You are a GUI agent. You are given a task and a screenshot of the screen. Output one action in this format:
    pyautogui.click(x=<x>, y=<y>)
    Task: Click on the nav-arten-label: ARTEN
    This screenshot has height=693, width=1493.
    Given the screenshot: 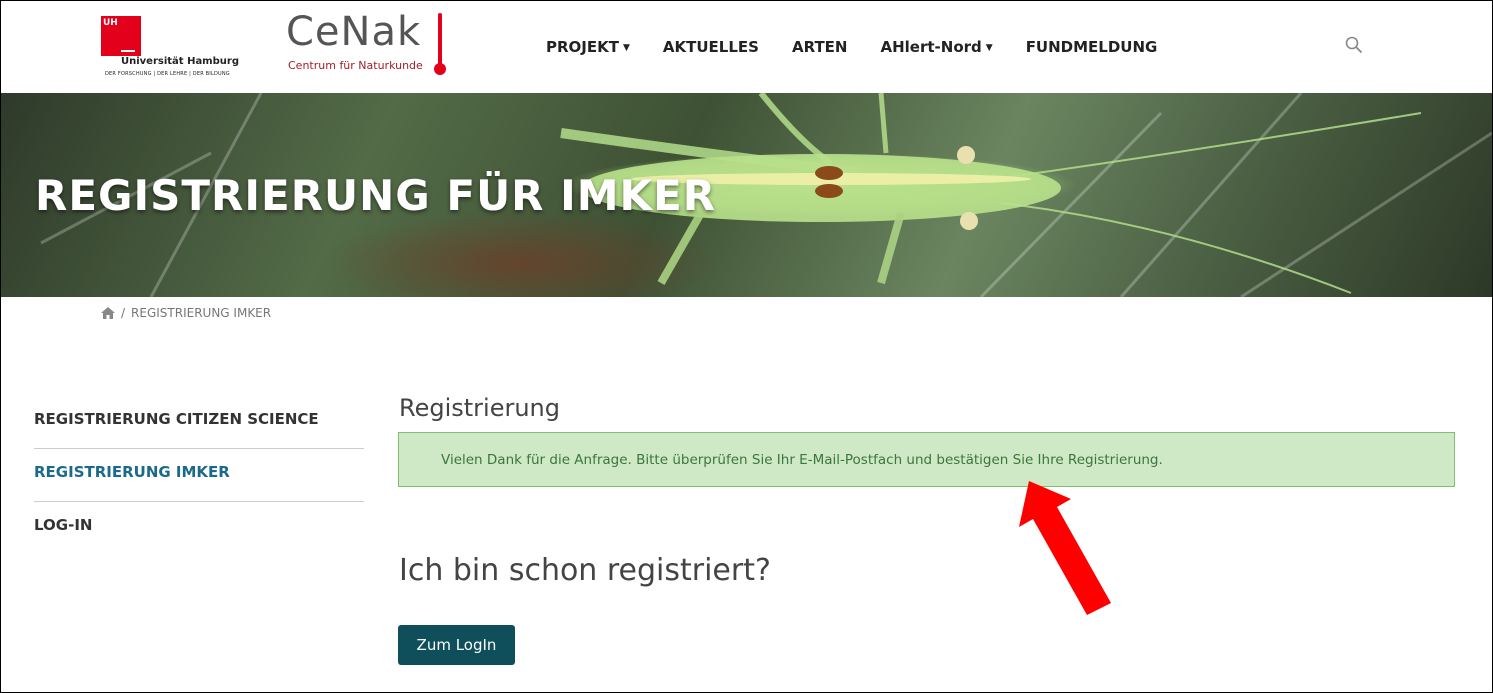 What is the action you would take?
    pyautogui.click(x=819, y=47)
    